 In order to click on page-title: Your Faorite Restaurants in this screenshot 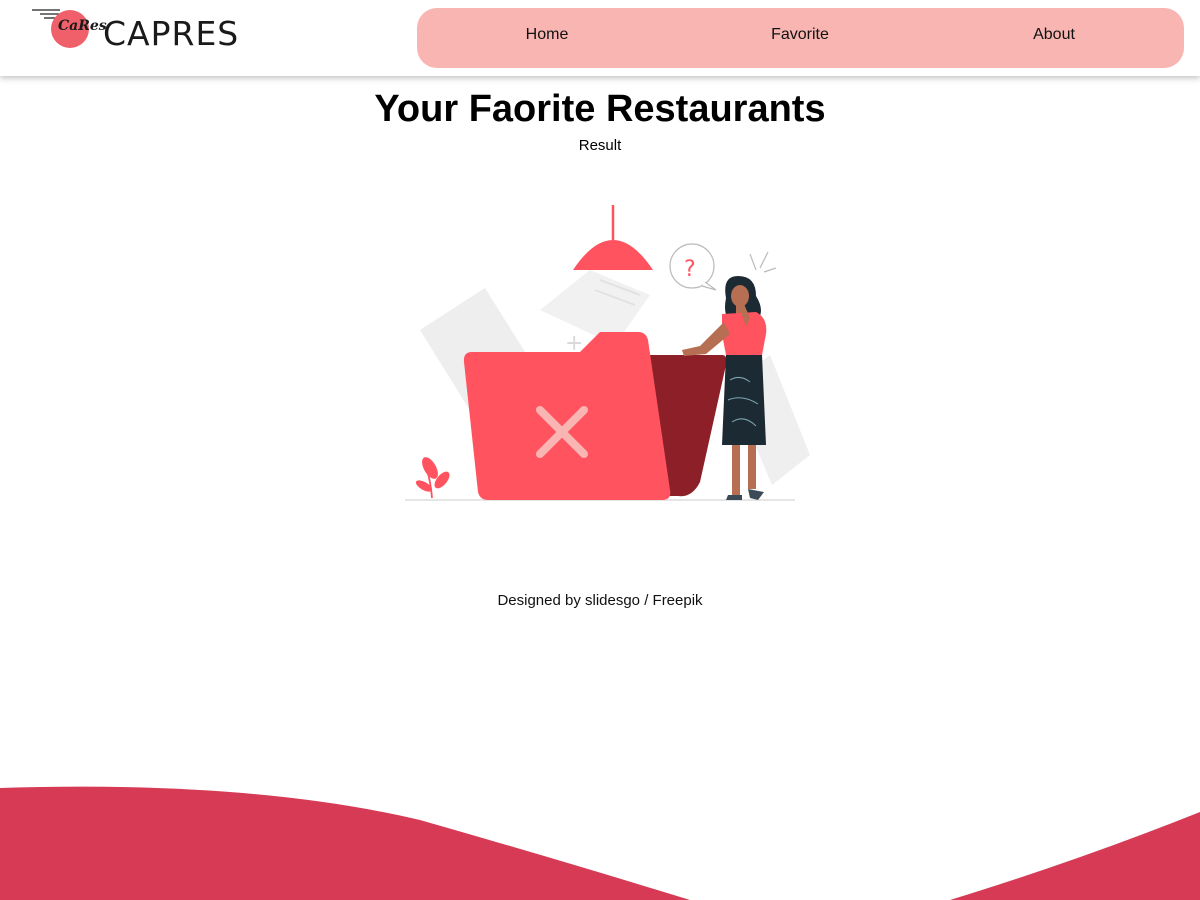, I will do `click(600, 109)`.